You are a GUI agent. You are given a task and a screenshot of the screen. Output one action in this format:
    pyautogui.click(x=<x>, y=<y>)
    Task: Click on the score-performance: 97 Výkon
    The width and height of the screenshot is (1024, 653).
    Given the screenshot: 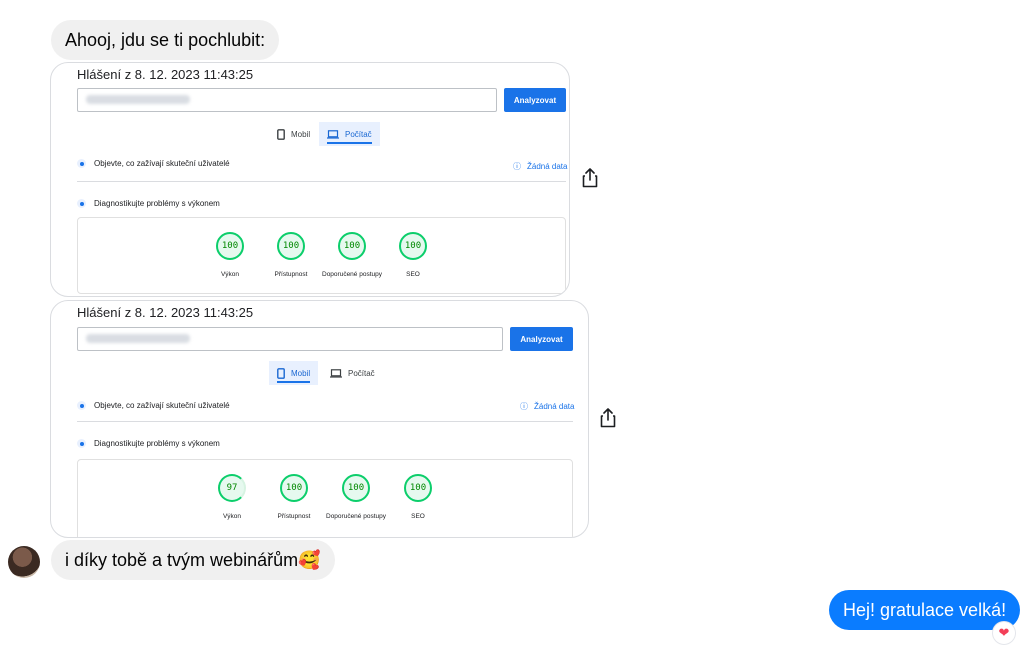 What is the action you would take?
    pyautogui.click(x=232, y=498)
    